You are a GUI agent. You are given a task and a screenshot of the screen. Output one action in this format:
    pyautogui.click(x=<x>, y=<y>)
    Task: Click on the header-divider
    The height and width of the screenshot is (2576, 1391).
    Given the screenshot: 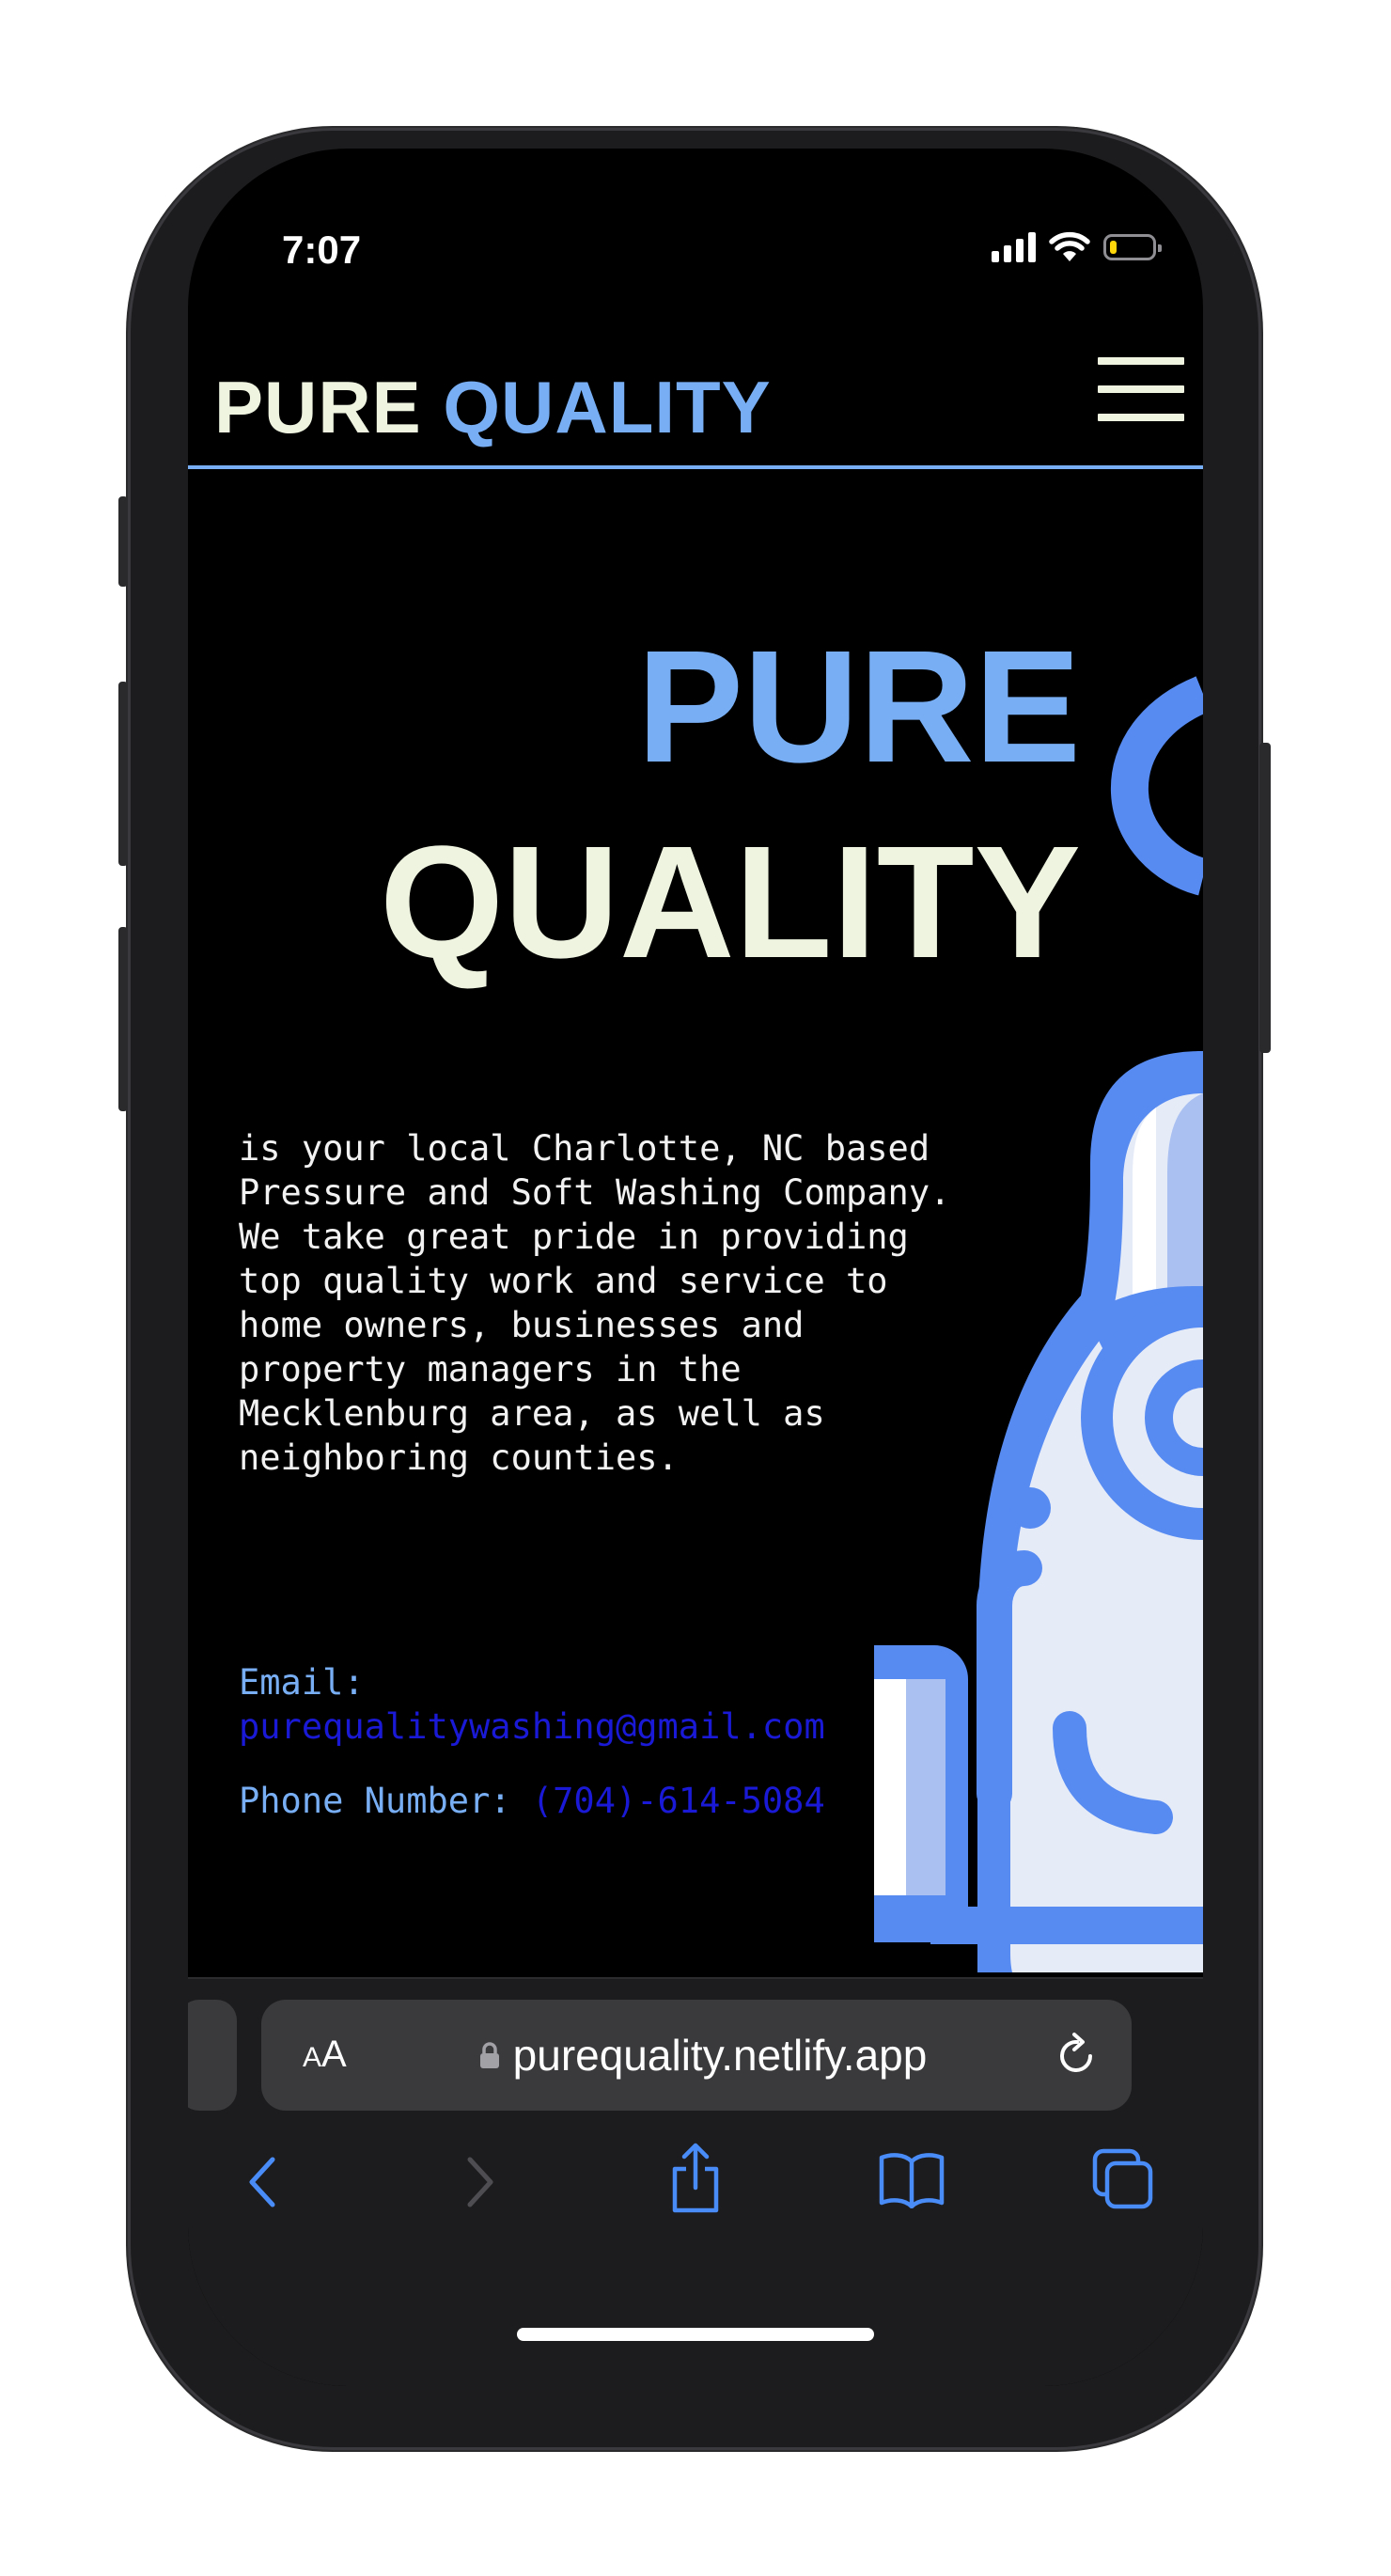 What is the action you would take?
    pyautogui.click(x=696, y=467)
    